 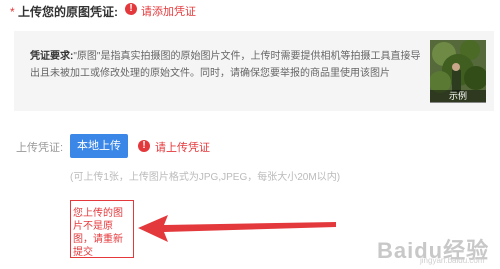 What do you see at coordinates (52, 56) in the screenshot?
I see `requirement-label: 凭证要求:` at bounding box center [52, 56].